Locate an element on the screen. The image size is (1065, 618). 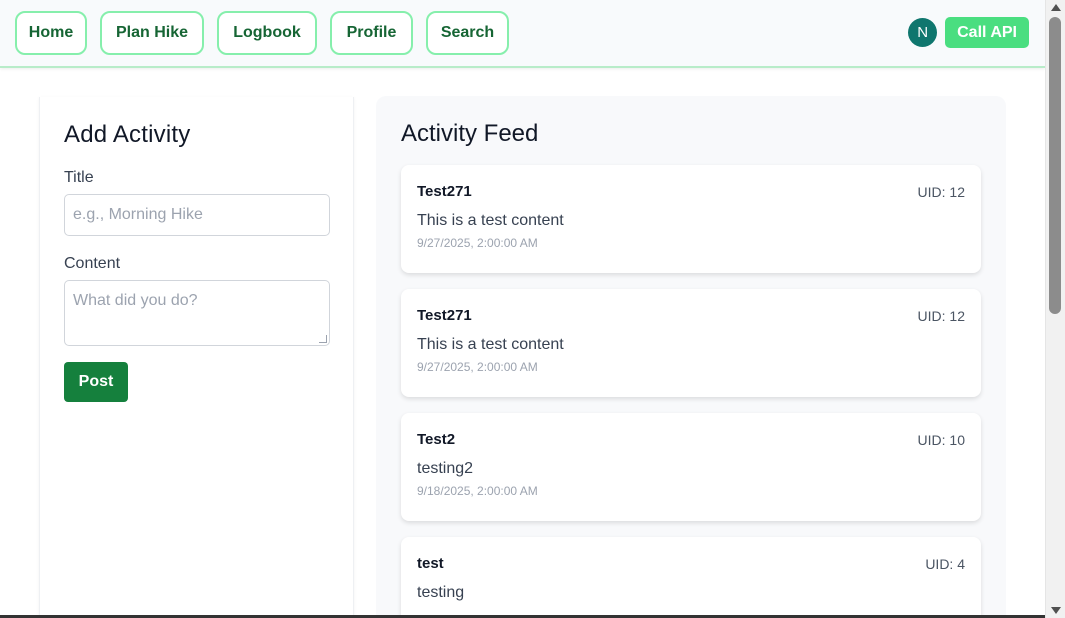
scroll-up-arrow-icon is located at coordinates (1056, 7).